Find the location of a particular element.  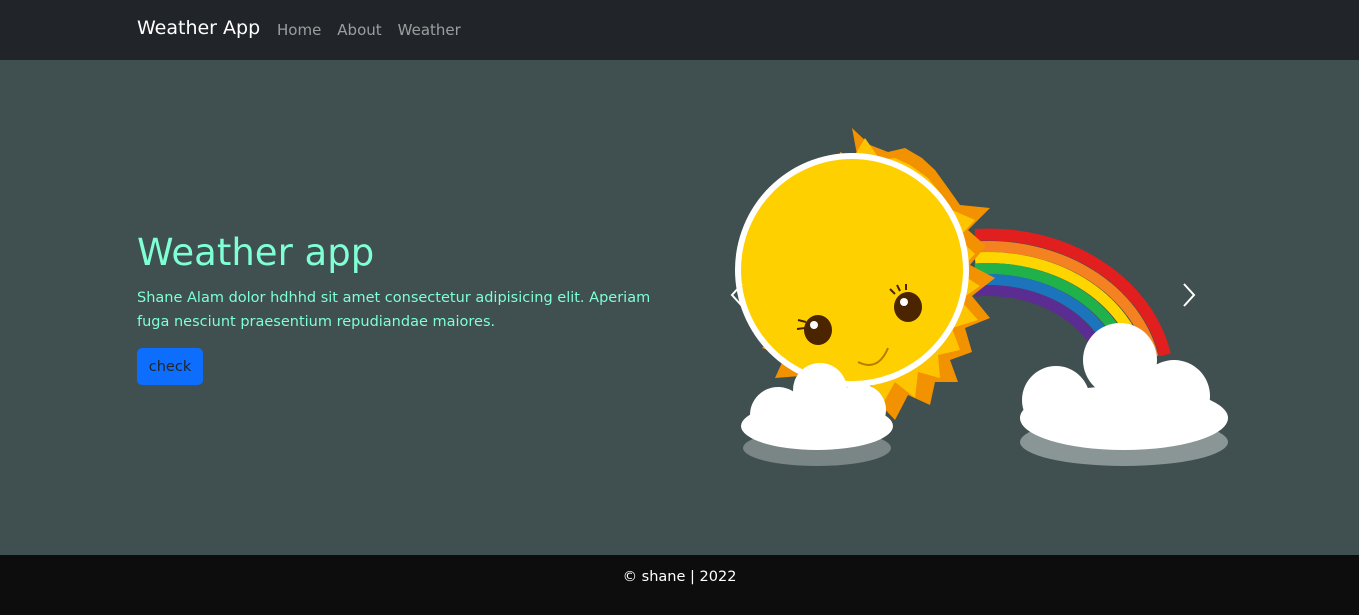

nav-links: Home About Weather is located at coordinates (377, 30).